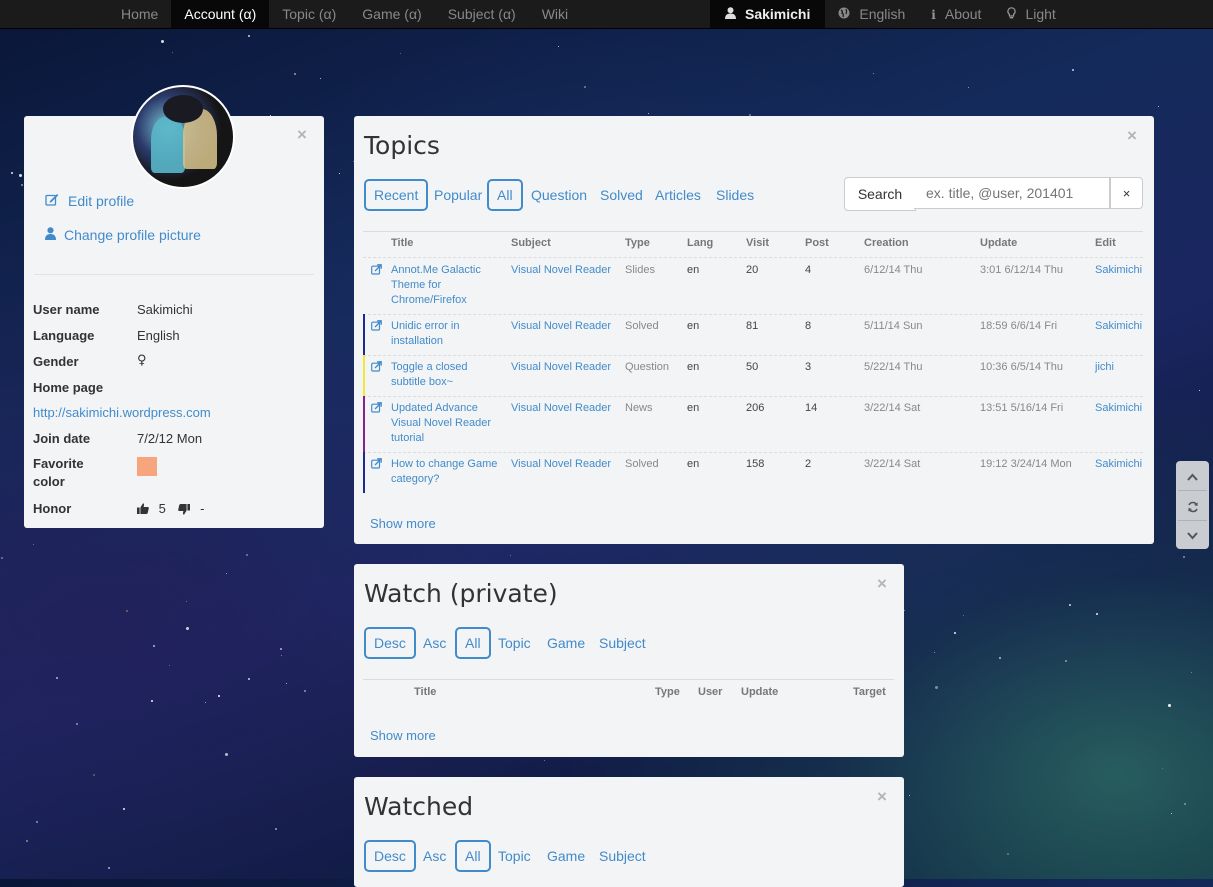  I want to click on thumbs-up-icon, so click(143, 509).